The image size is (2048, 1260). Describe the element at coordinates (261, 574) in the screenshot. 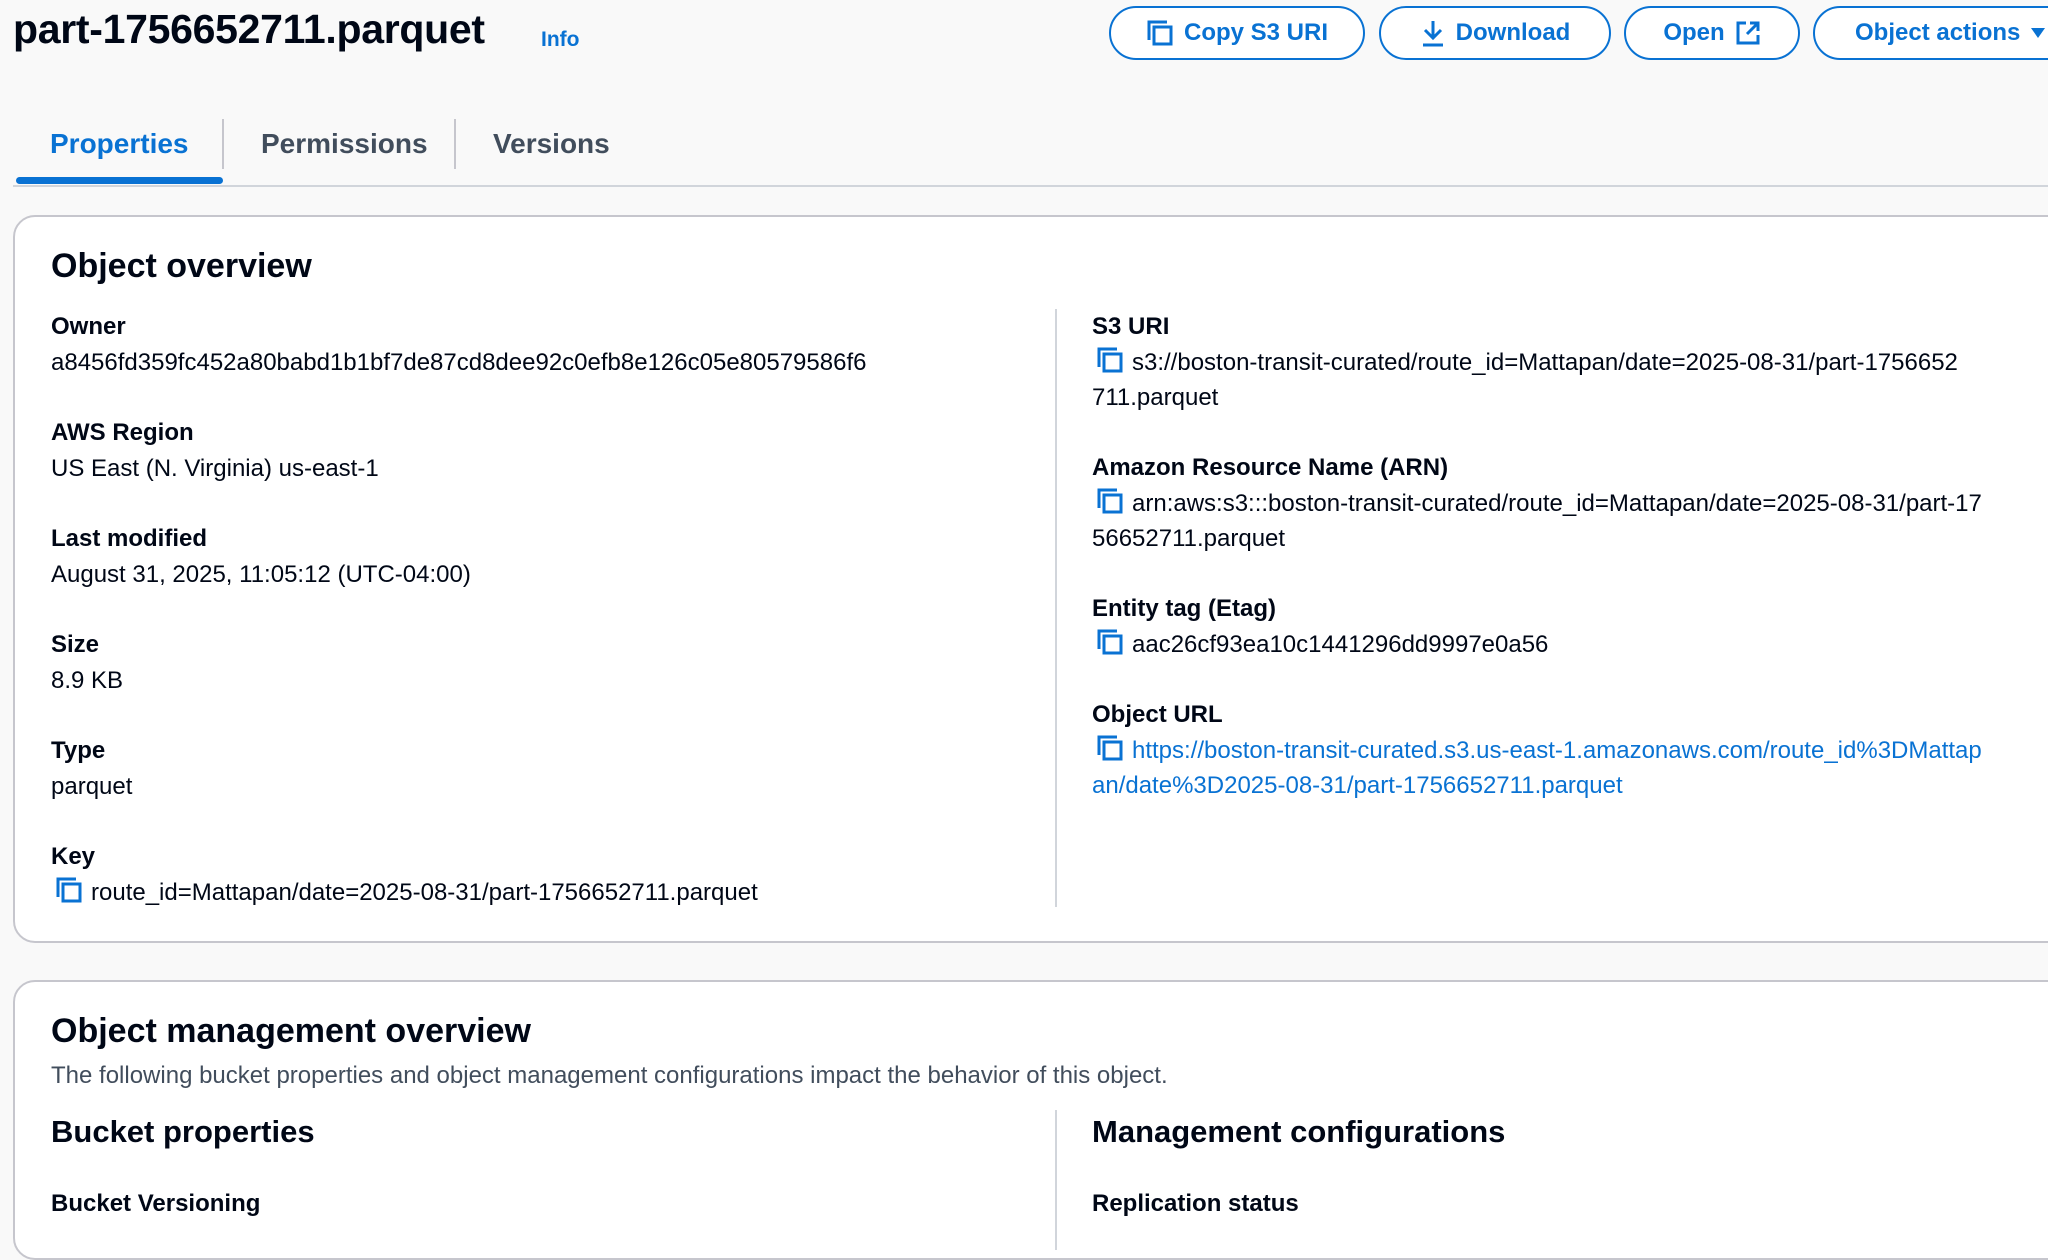

I see `last-modified-value: August 31, 2025, 11:05:12 (UTC-04:00)` at that location.